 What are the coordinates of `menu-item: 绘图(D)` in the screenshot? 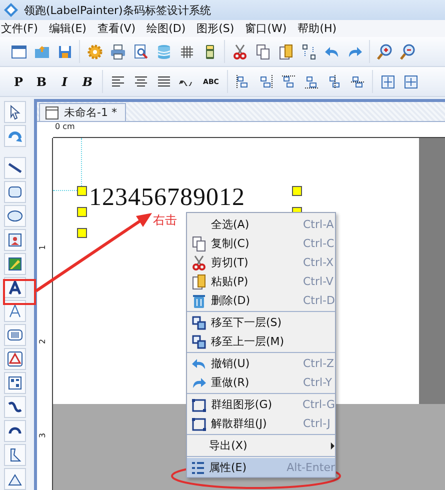 It's located at (168, 28).